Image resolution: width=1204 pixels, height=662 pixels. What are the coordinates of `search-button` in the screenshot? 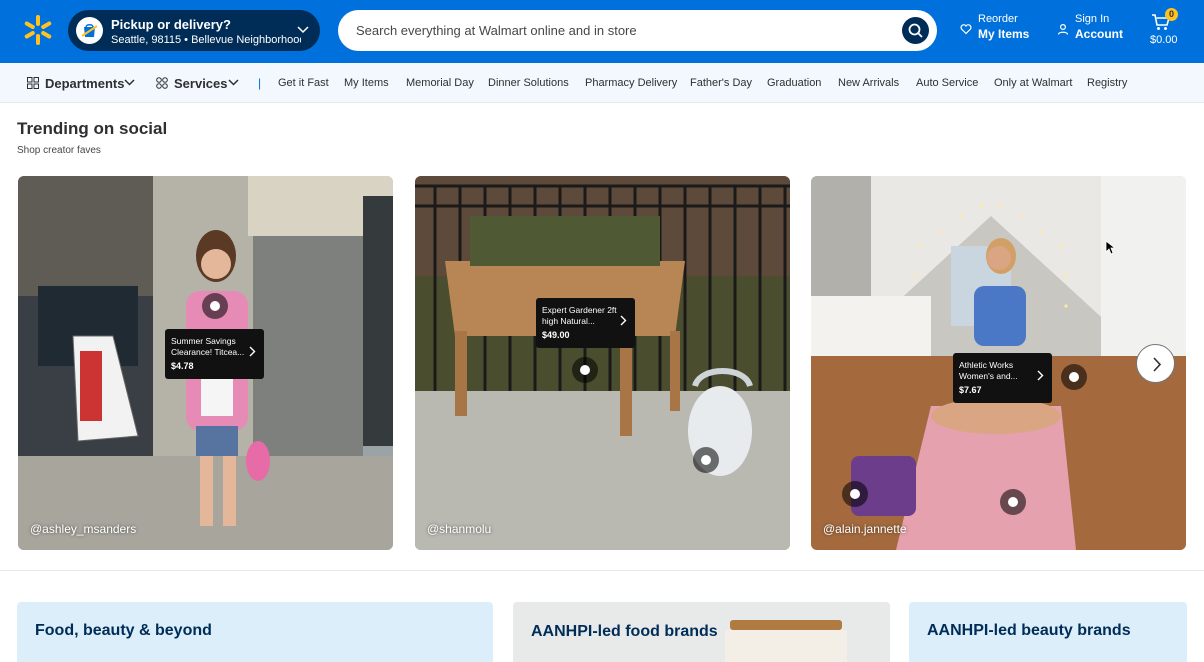 It's located at (915, 30).